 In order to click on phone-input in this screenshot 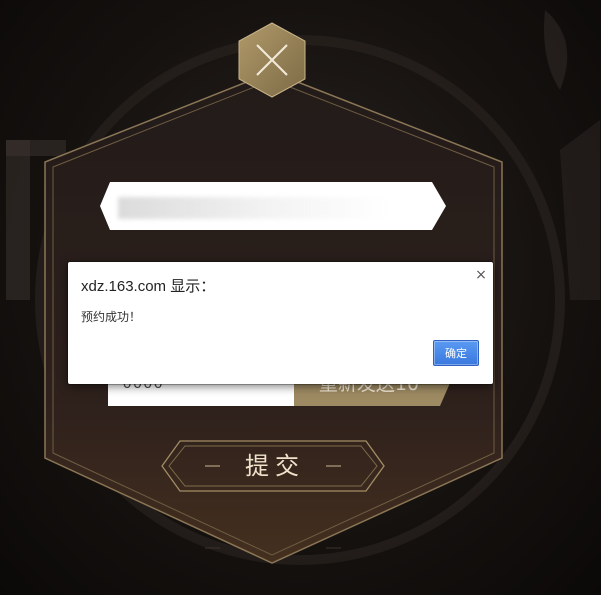, I will do `click(253, 208)`.